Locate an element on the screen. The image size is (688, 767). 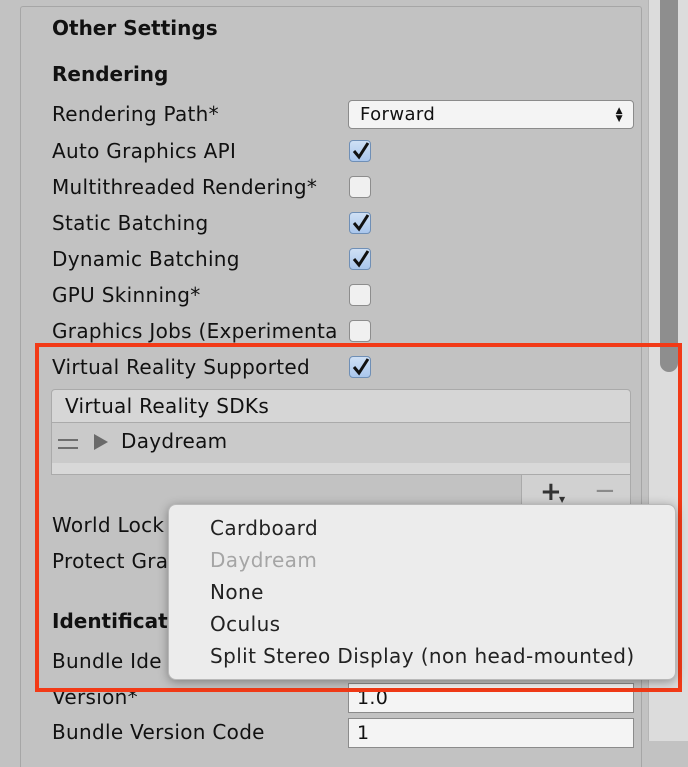
dynamic-batching-checkbox is located at coordinates (360, 259).